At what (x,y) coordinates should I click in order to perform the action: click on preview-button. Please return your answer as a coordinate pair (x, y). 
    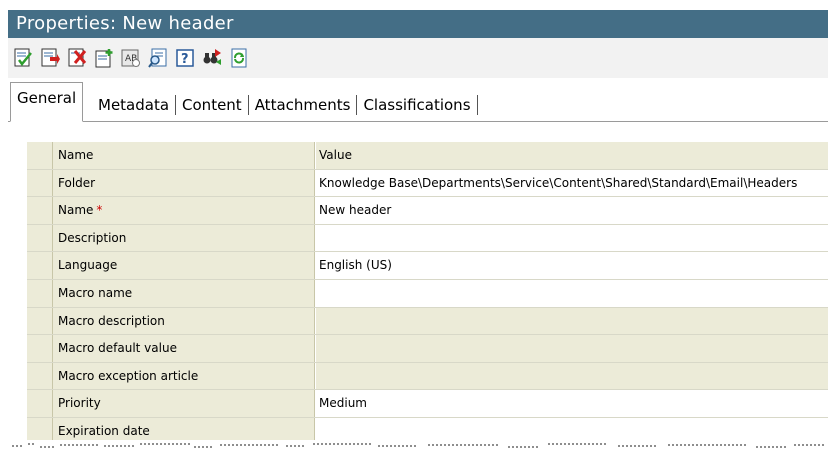
    Looking at the image, I should click on (158, 58).